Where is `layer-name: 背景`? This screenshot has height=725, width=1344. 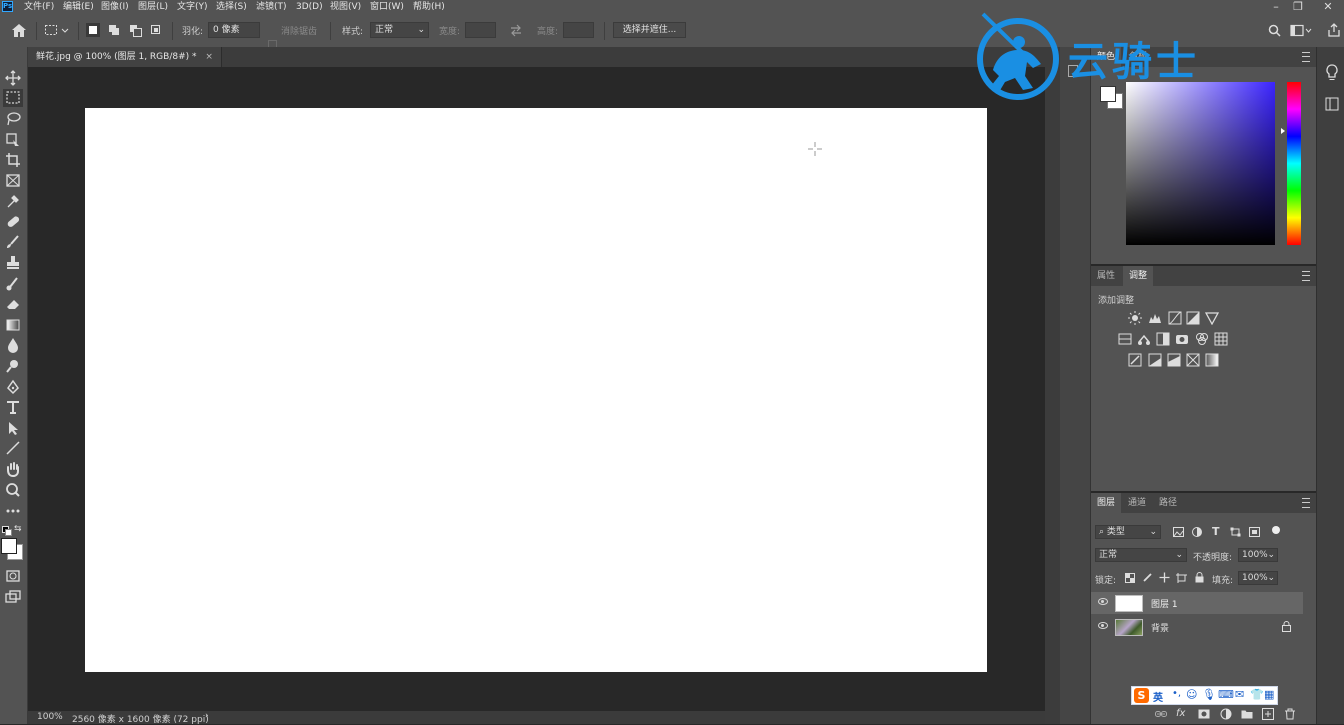
layer-name: 背景 is located at coordinates (1160, 627).